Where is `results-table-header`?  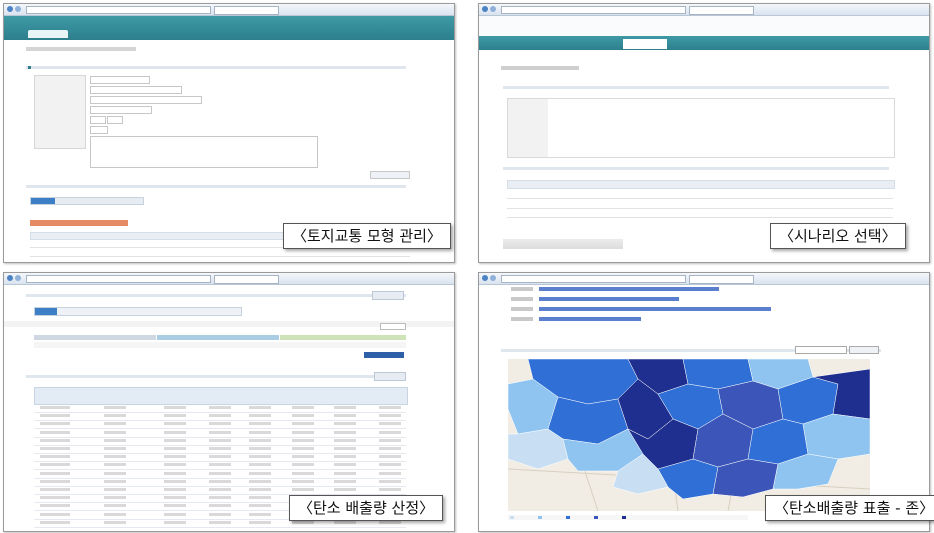 results-table-header is located at coordinates (221, 396).